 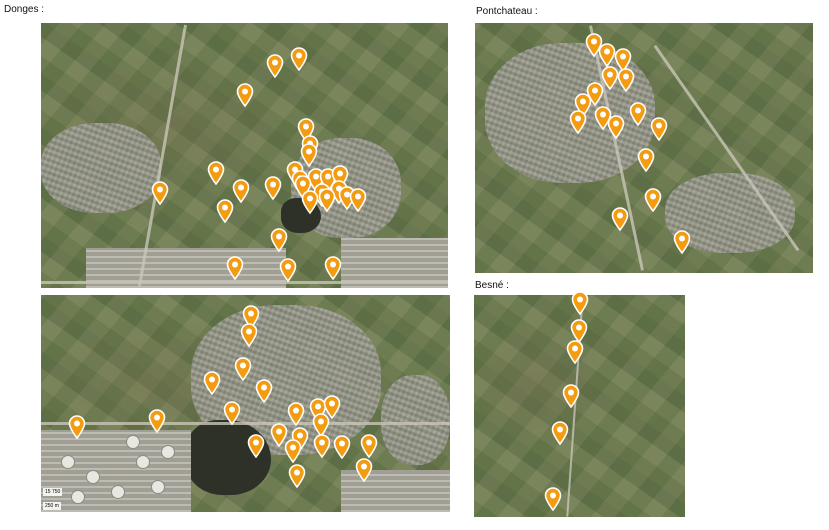 What do you see at coordinates (53, 492) in the screenshot?
I see `scale-ratio: 15 750` at bounding box center [53, 492].